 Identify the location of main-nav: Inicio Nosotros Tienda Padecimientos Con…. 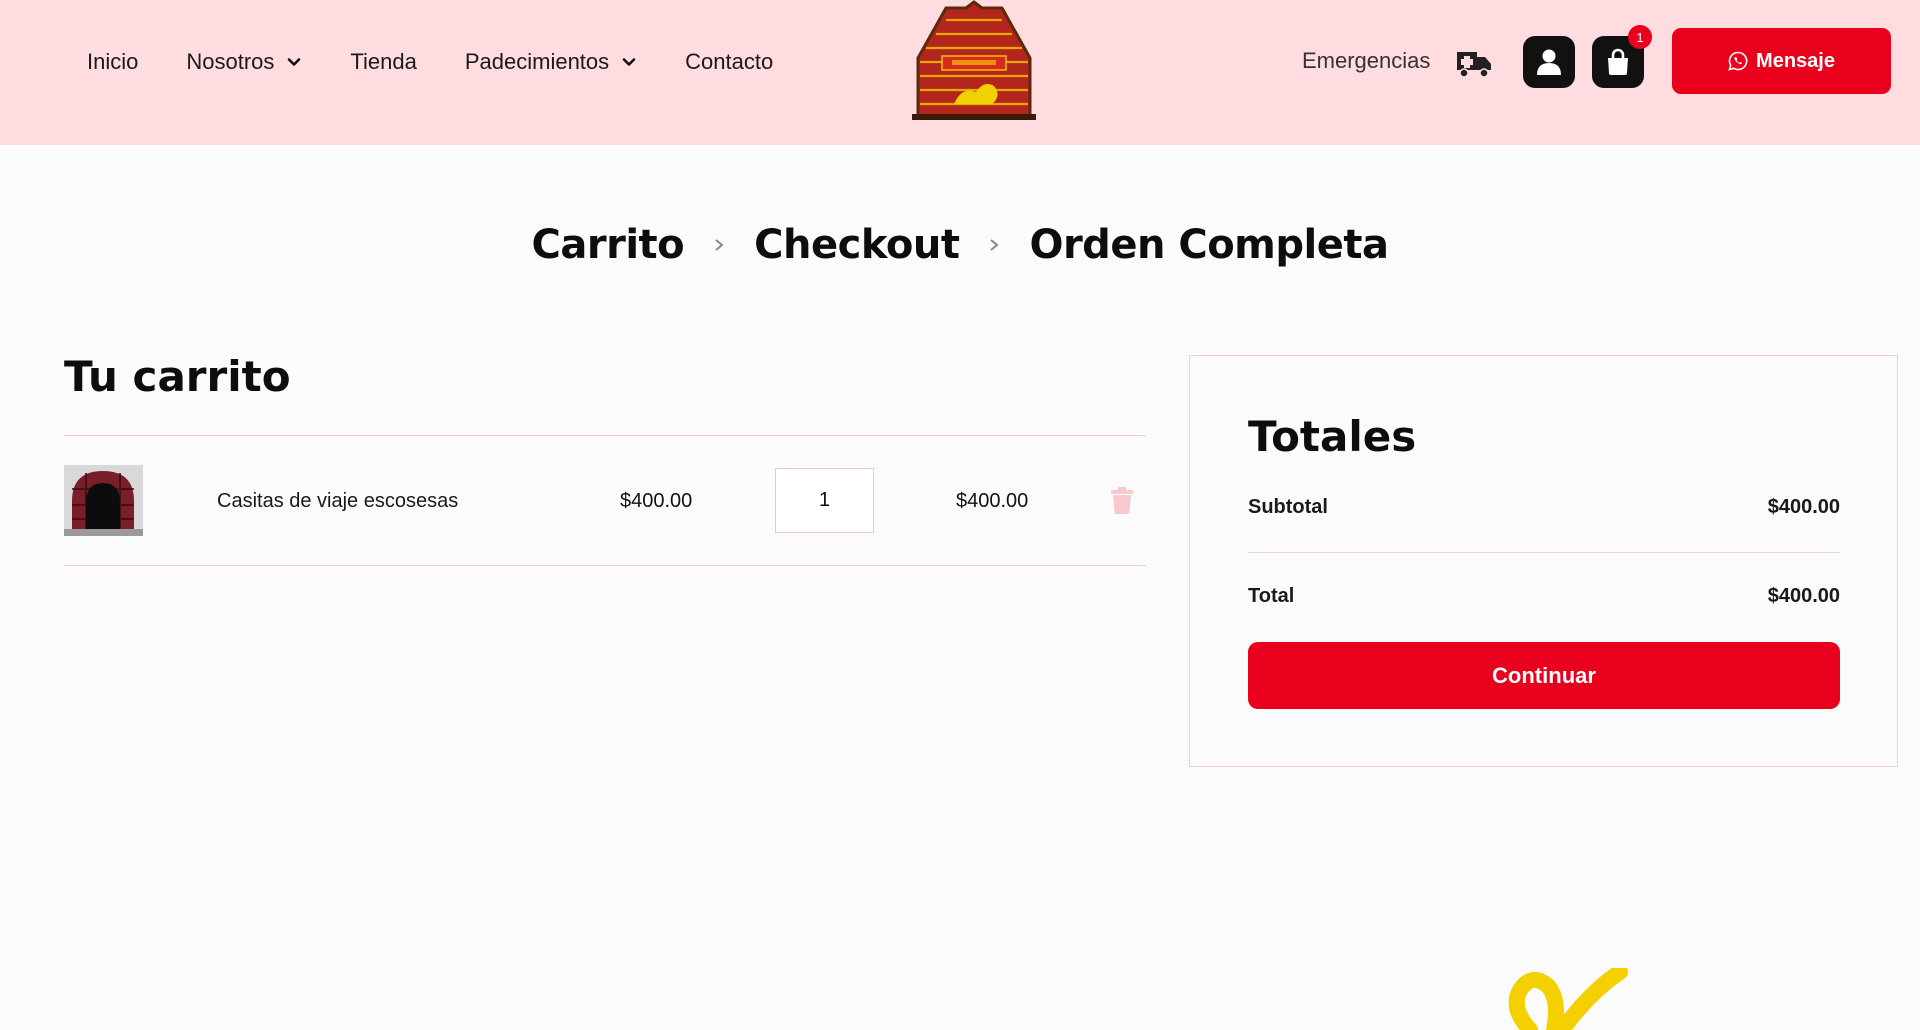
(454, 62).